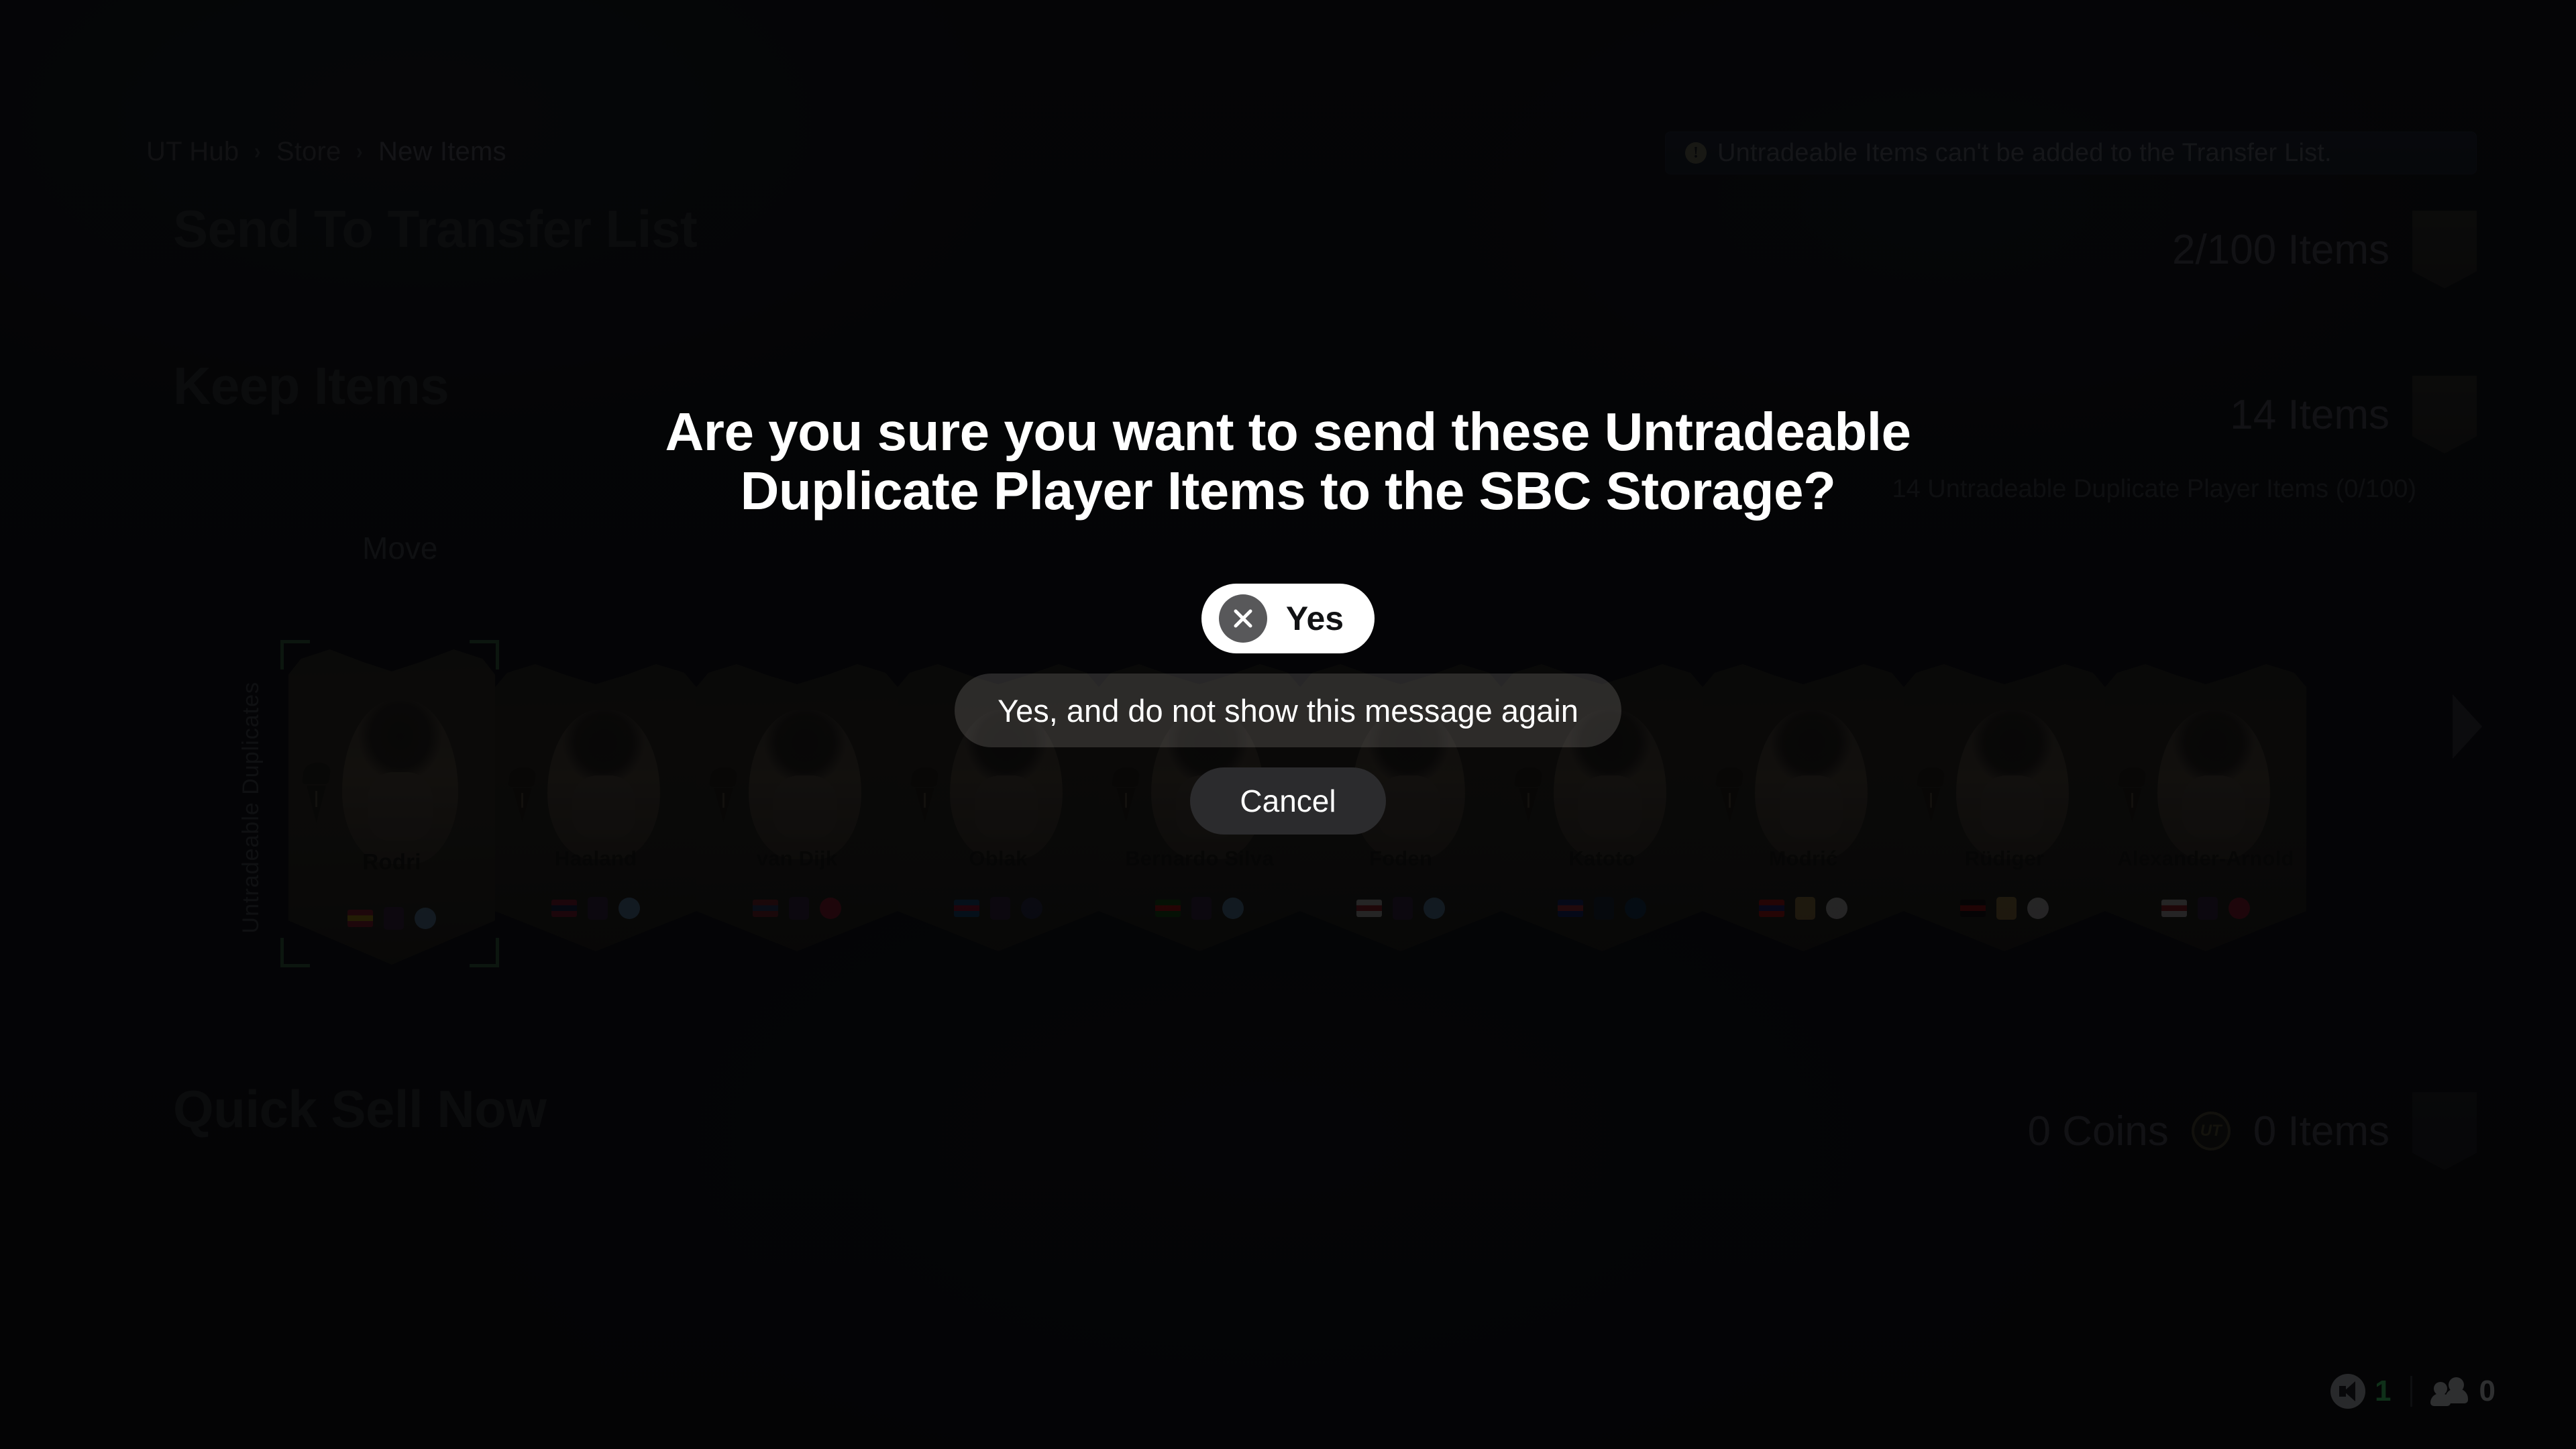 Image resolution: width=2576 pixels, height=1449 pixels. I want to click on x-button-icon, so click(1242, 618).